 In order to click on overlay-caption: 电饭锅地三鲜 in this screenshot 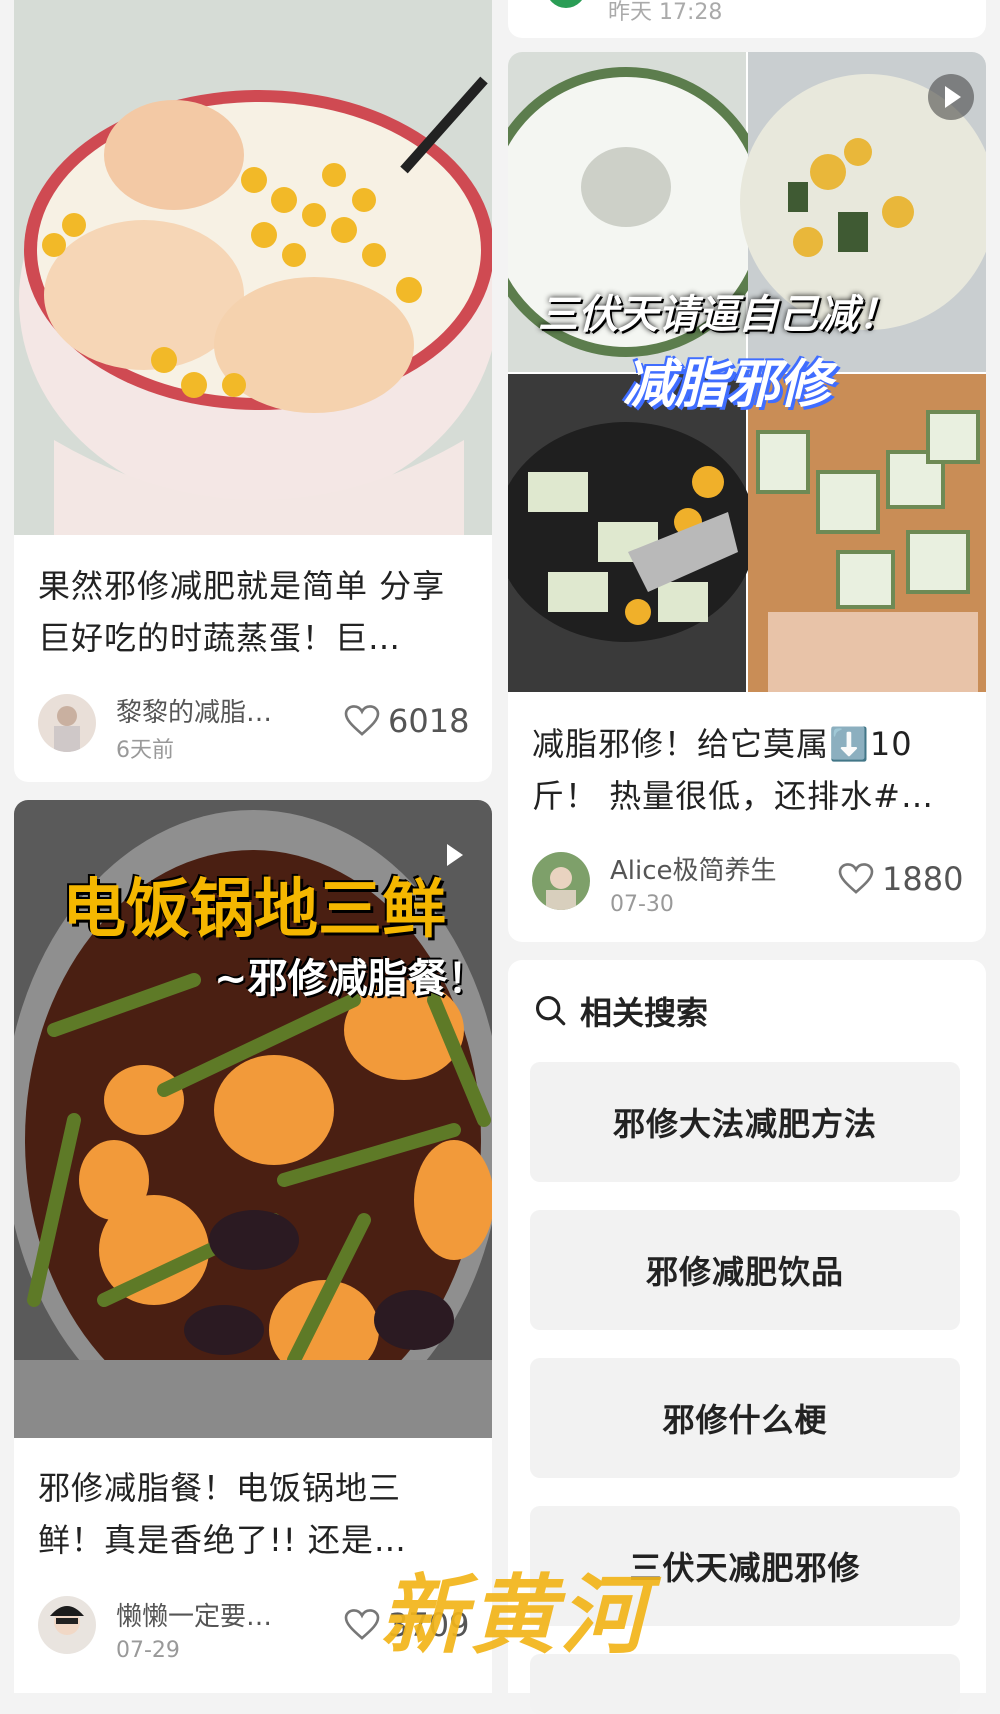, I will do `click(254, 910)`.